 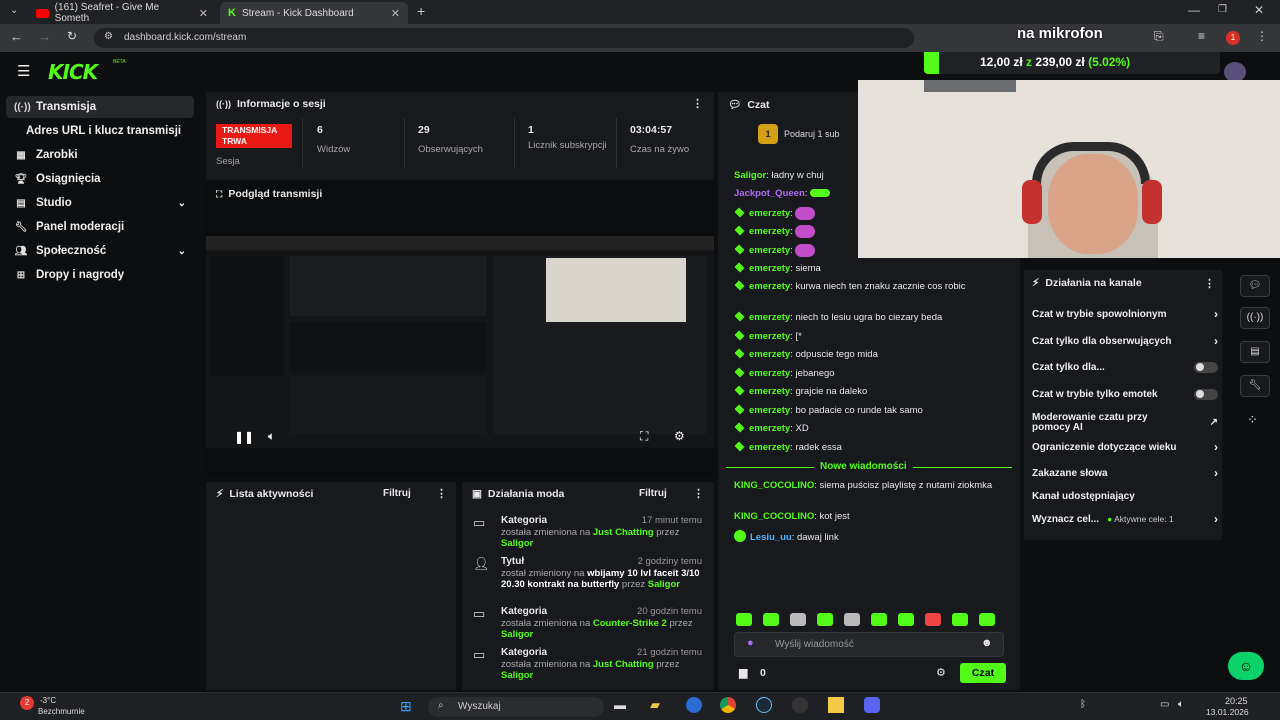 What do you see at coordinates (100, 131) in the screenshot?
I see `sidebar-item-stream-key: Adres URL i klucz transmisji` at bounding box center [100, 131].